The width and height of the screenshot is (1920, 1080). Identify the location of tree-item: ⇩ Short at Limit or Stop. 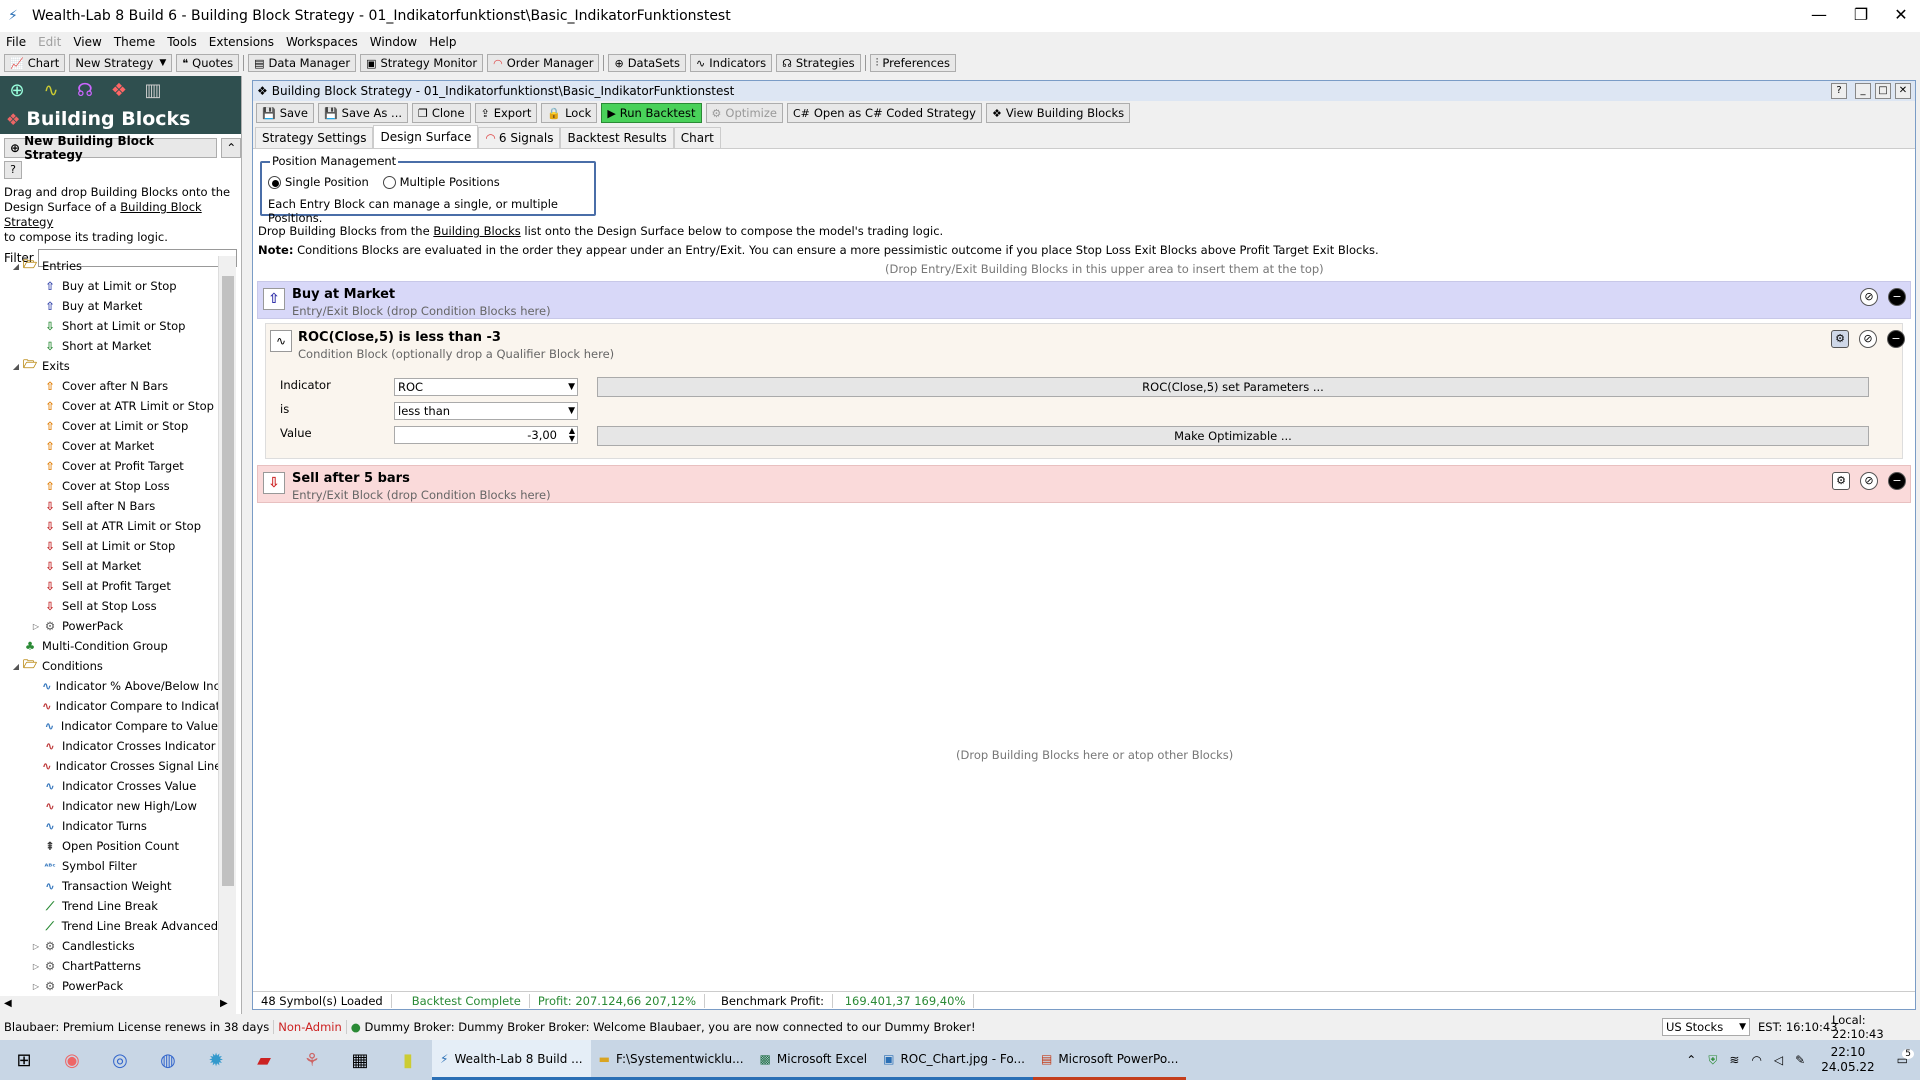
(109, 326).